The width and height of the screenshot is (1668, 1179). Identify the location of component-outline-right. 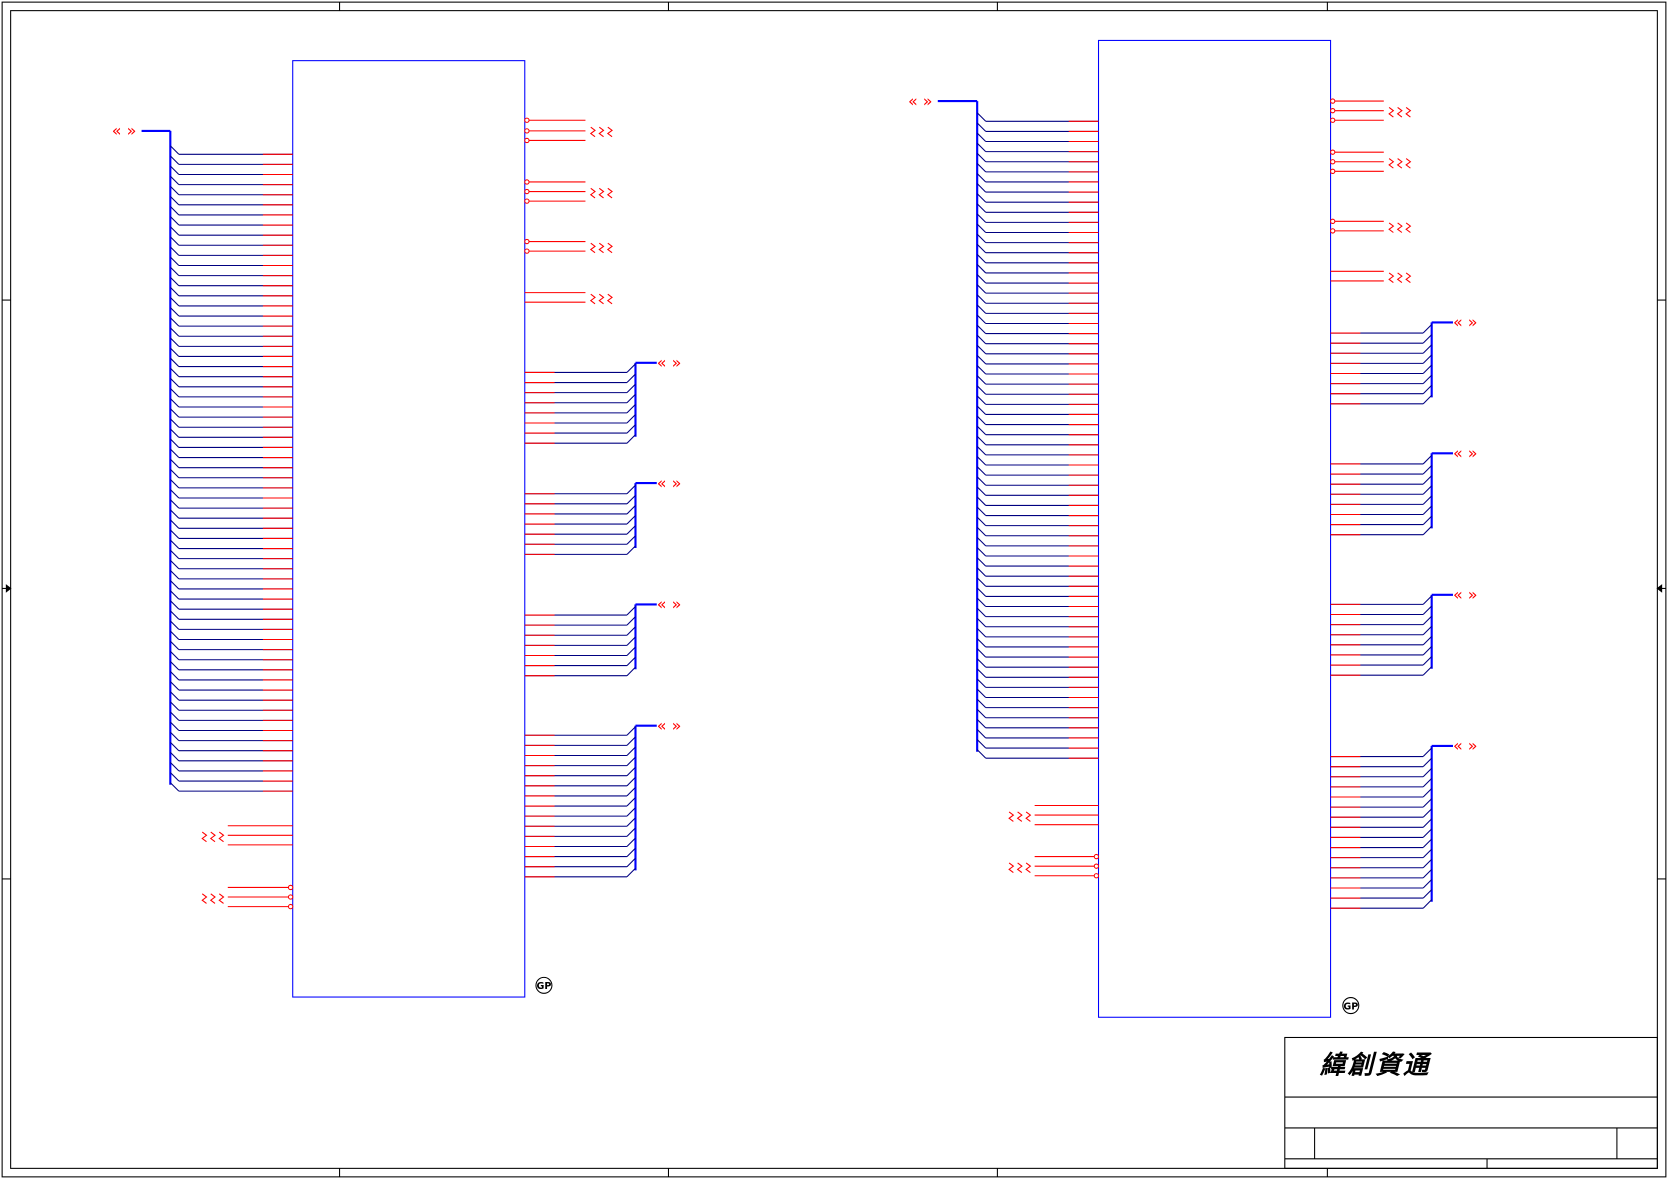
(1214, 528).